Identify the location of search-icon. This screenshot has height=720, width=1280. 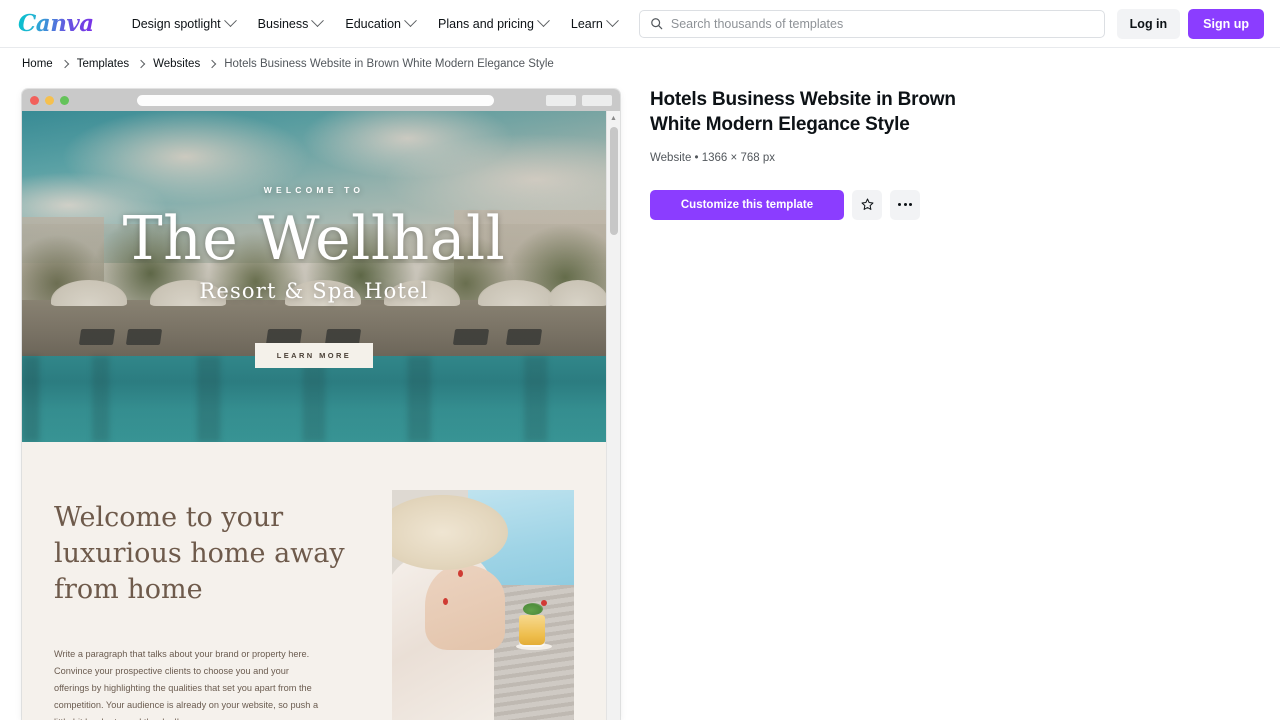
(657, 24).